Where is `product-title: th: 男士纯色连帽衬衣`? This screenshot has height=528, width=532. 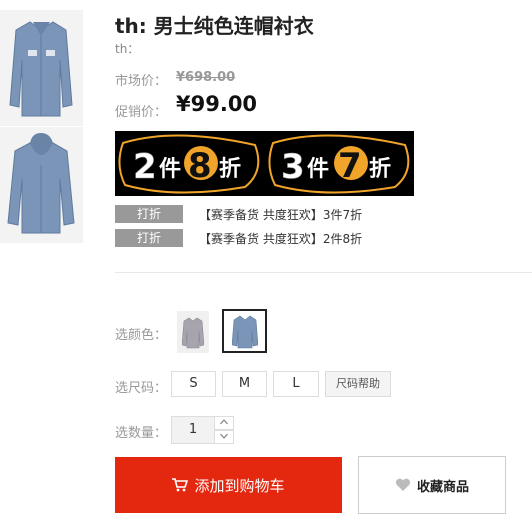
product-title: th: 男士纯色连帽衬衣 is located at coordinates (214, 26).